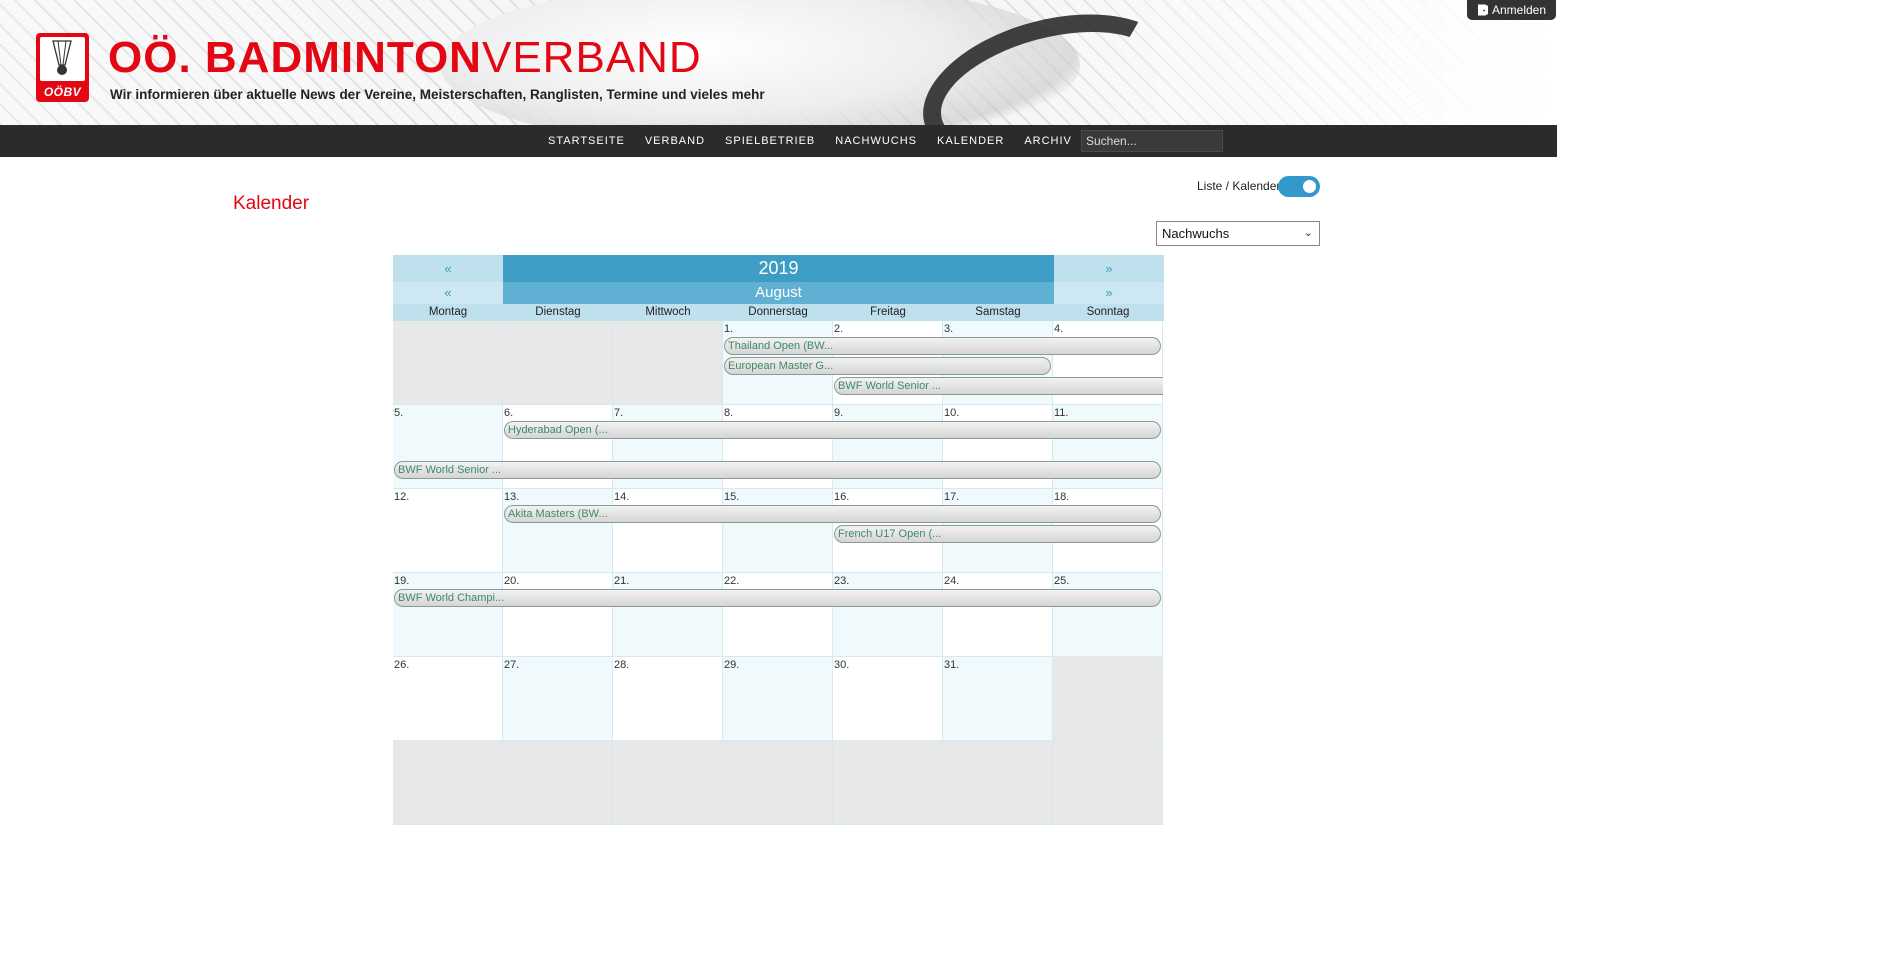 The image size is (1880, 977). I want to click on day-number: 29., so click(732, 665).